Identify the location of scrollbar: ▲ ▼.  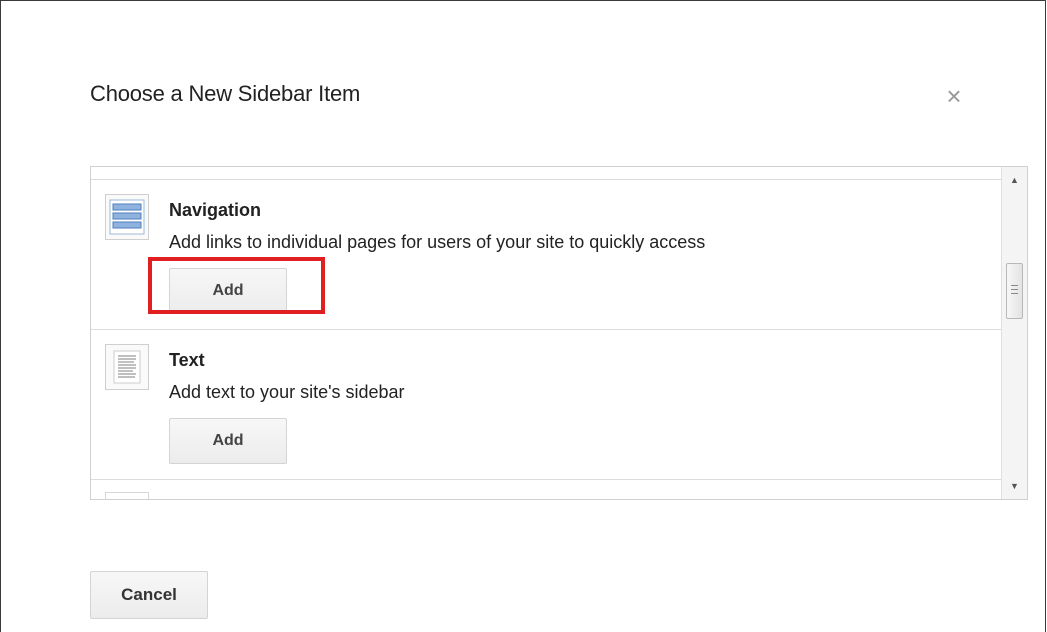
(1014, 333).